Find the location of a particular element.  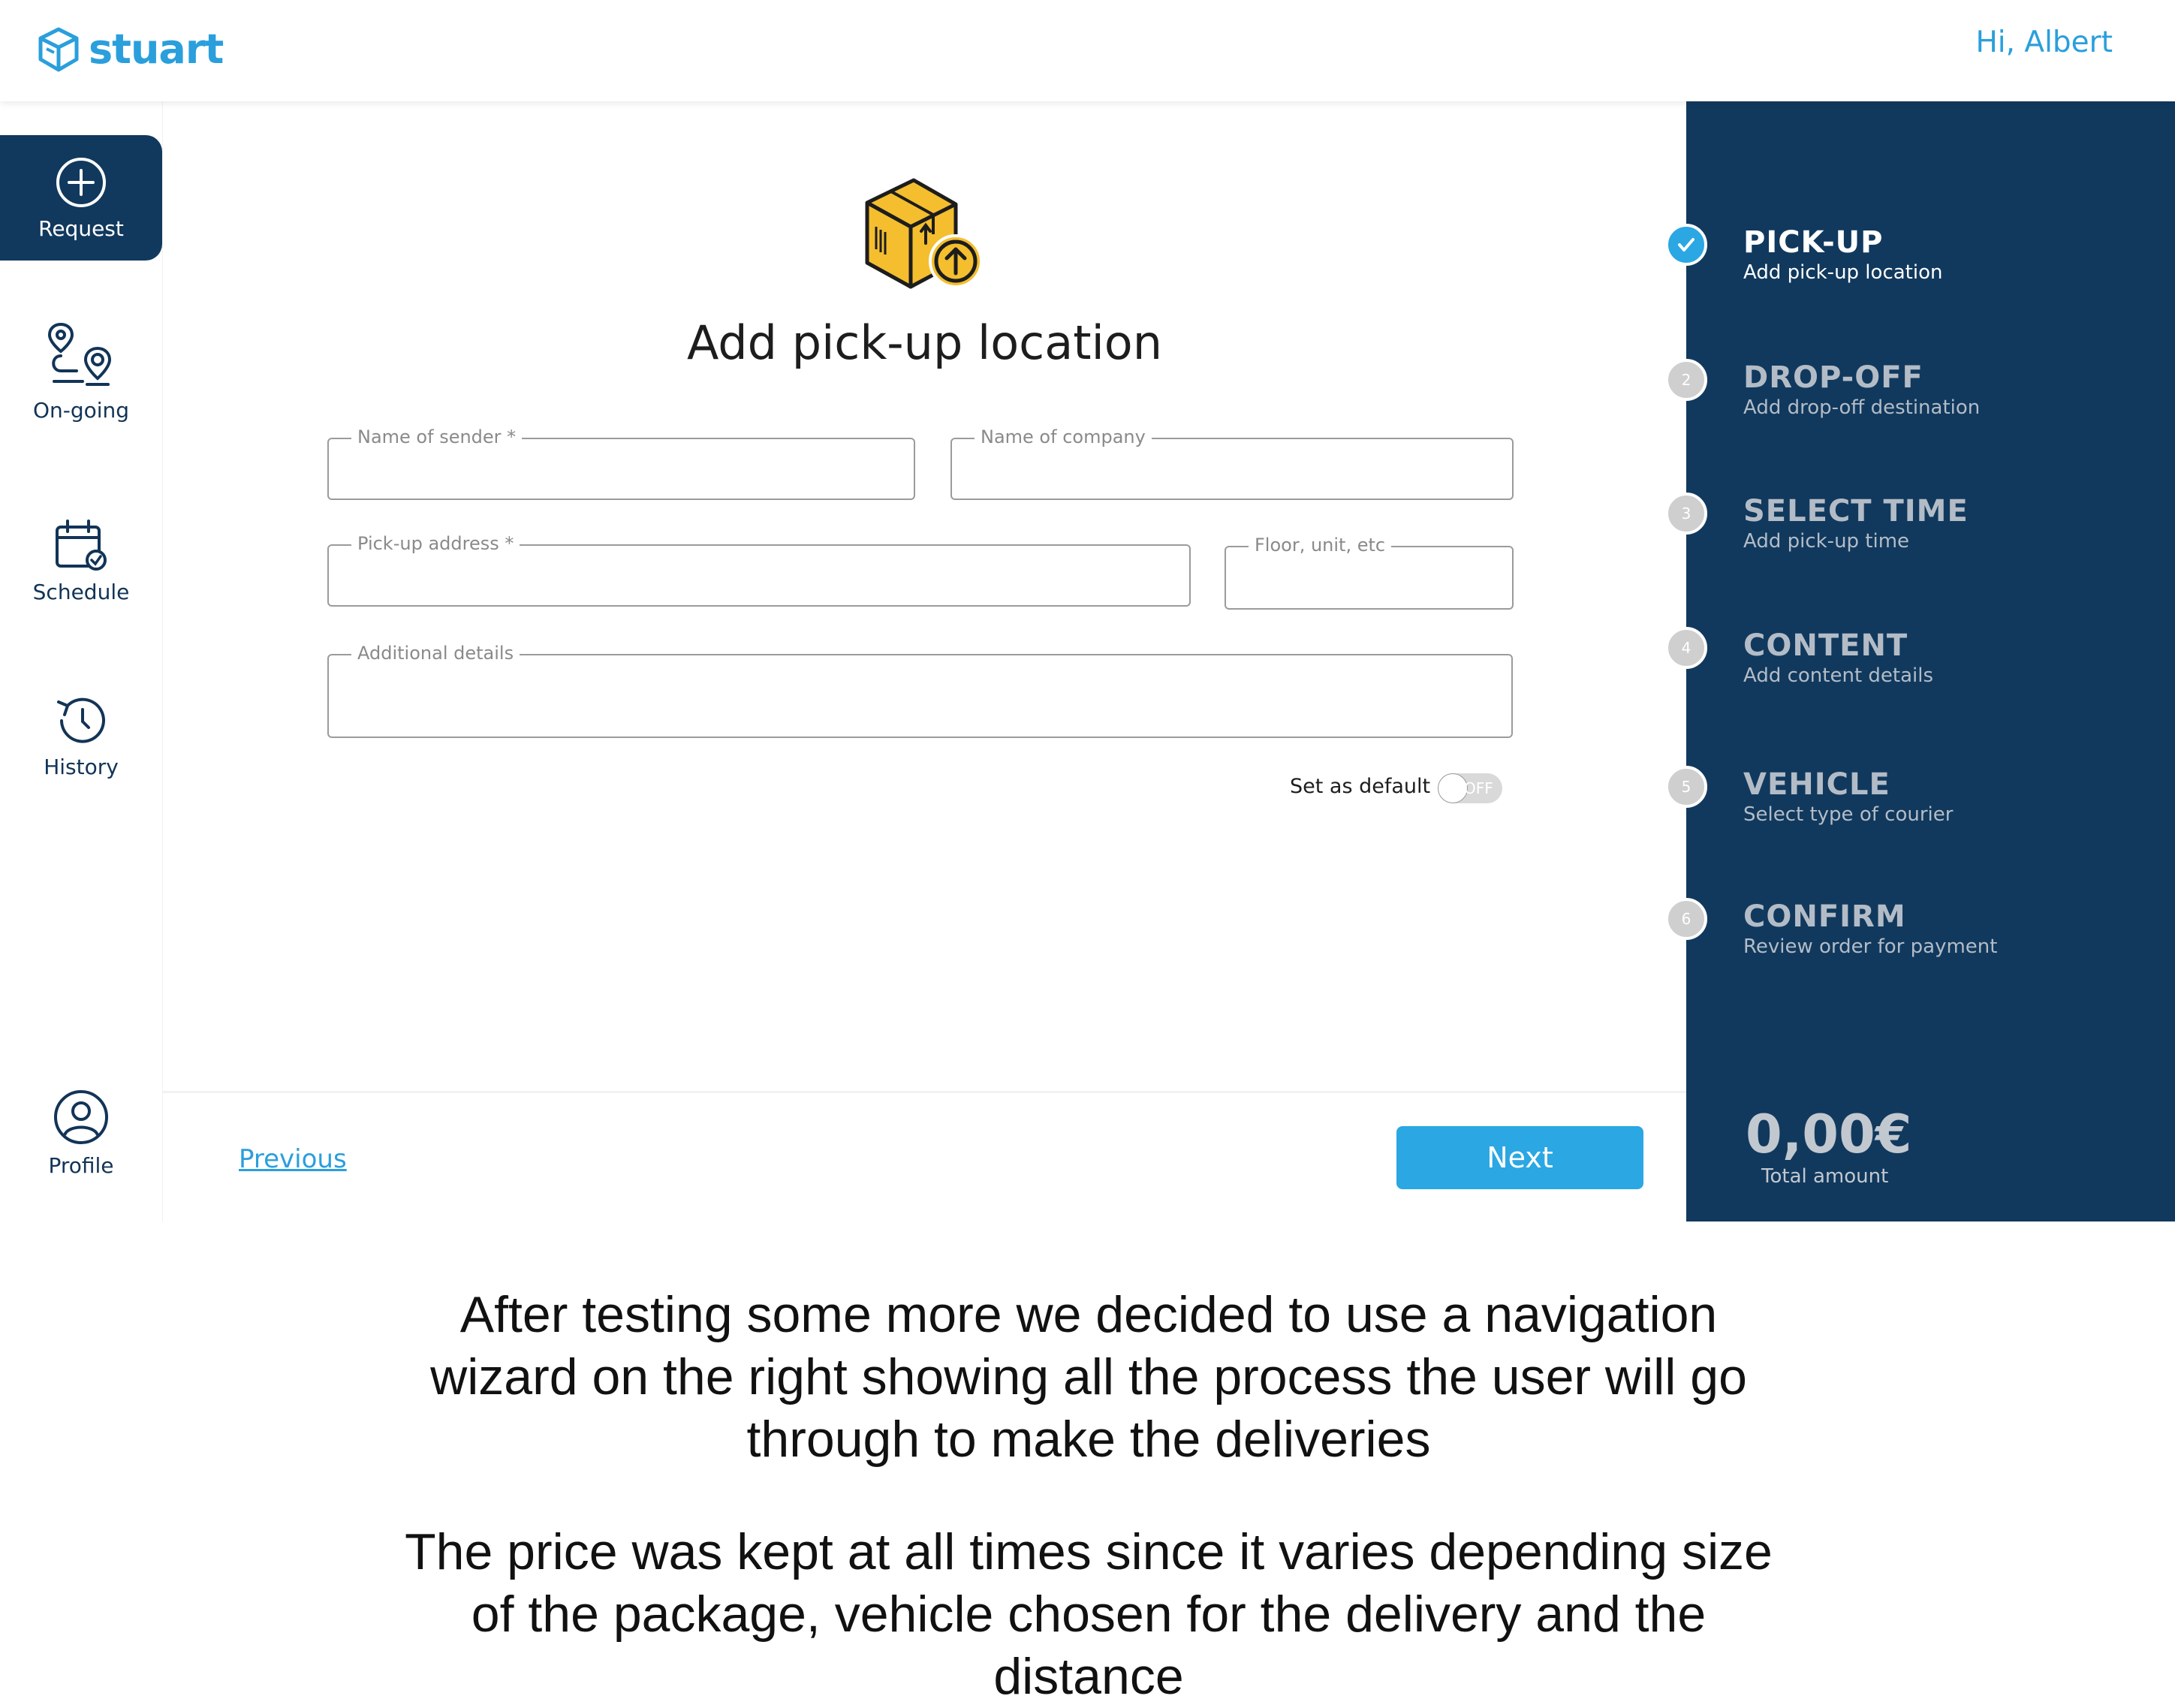

step-subtitle: Review order for payment is located at coordinates (1870, 947).